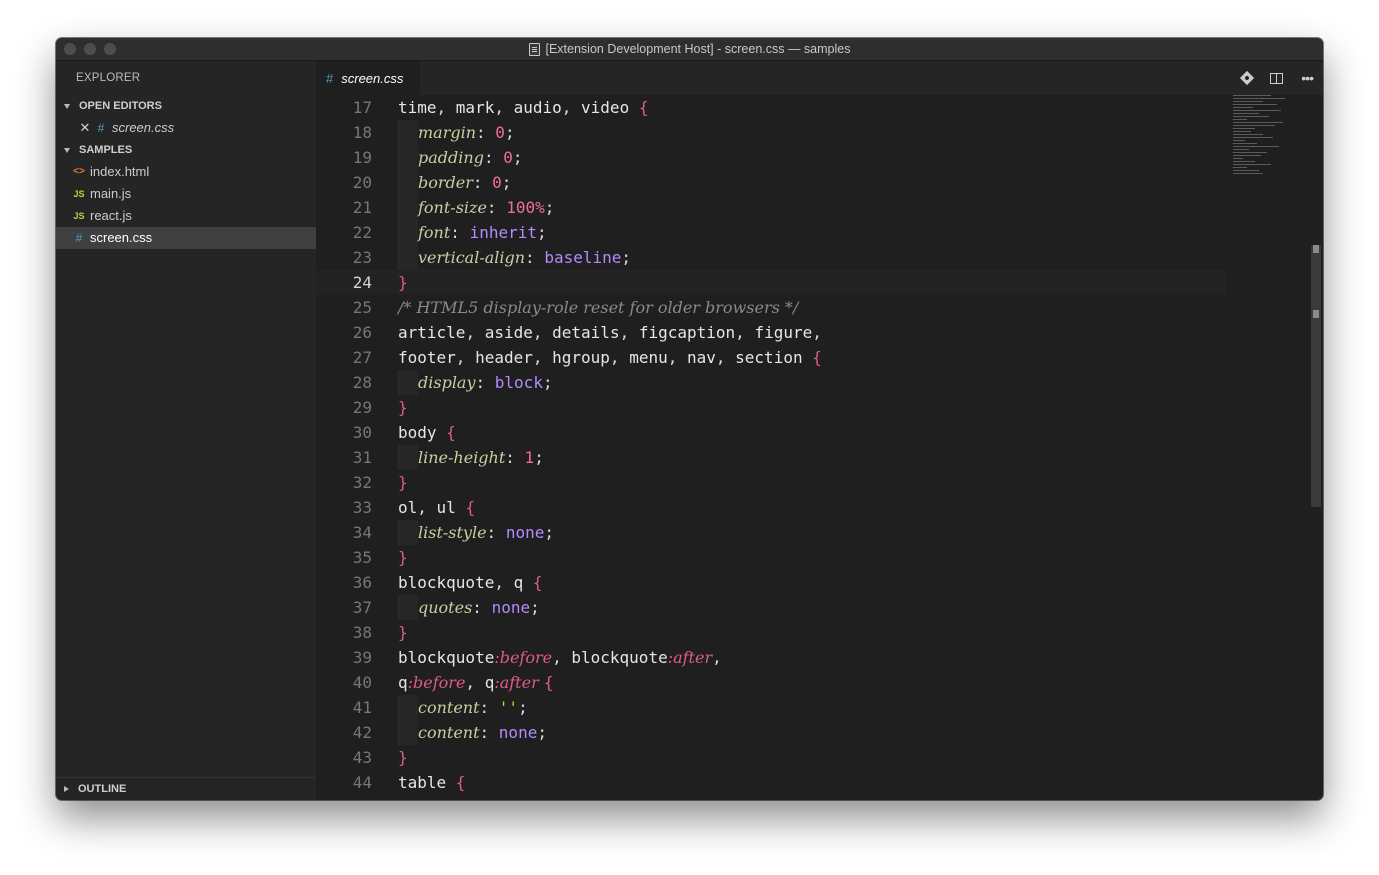 Image resolution: width=1379 pixels, height=875 pixels. What do you see at coordinates (90, 49) in the screenshot?
I see `minimize-window-button` at bounding box center [90, 49].